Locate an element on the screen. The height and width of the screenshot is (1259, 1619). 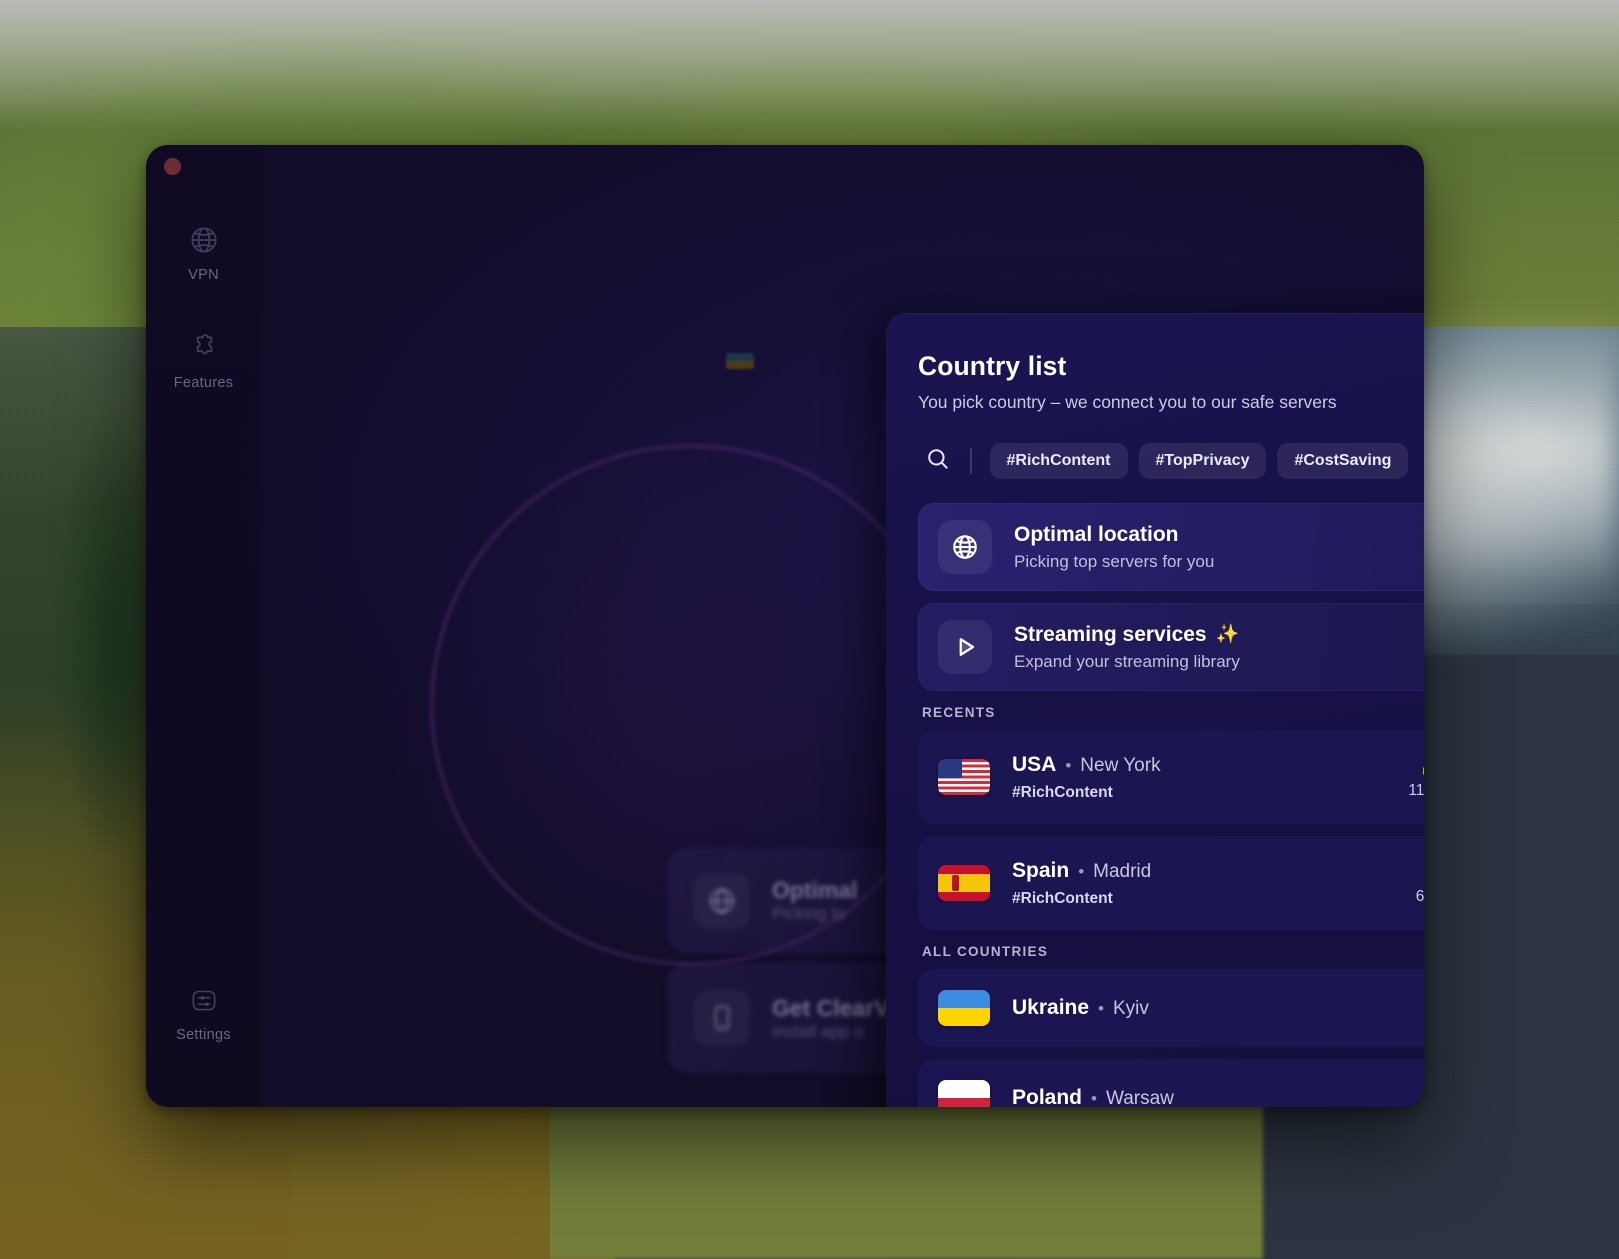
status-badge: 60 ms is located at coordinates (1420, 883).